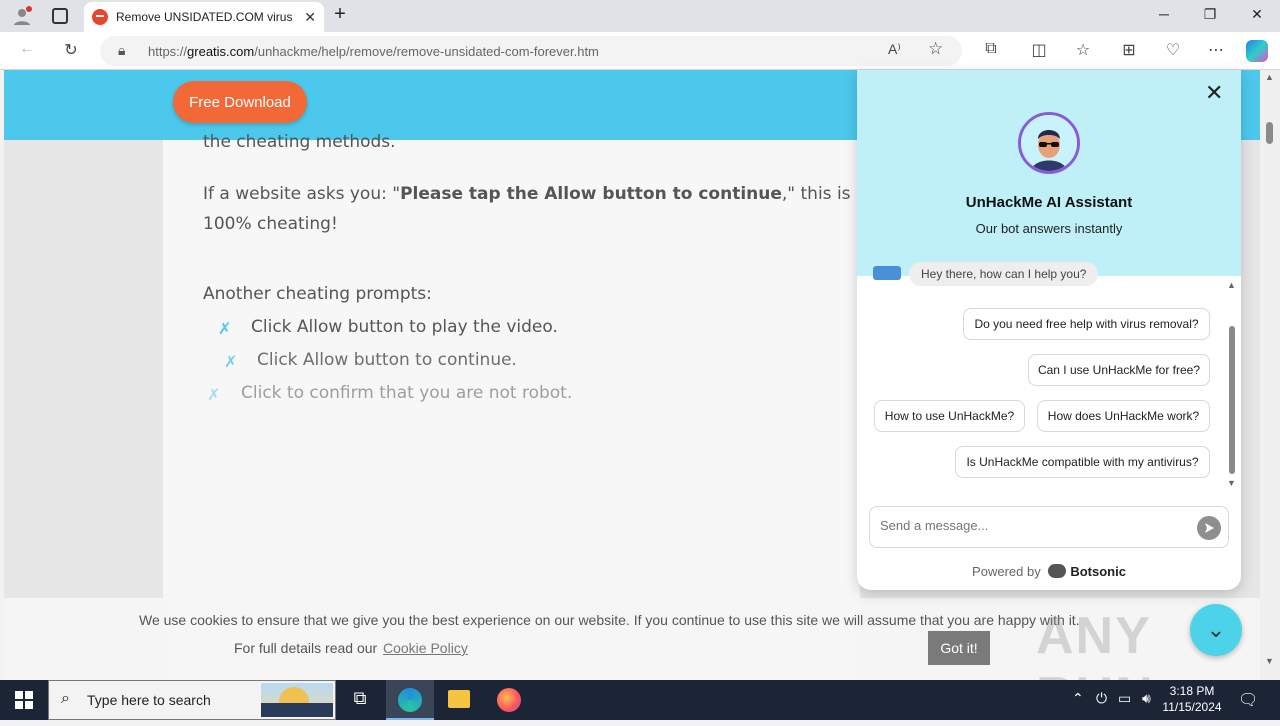  Describe the element at coordinates (410, 700) in the screenshot. I see `edge-taskbar-icon` at that location.